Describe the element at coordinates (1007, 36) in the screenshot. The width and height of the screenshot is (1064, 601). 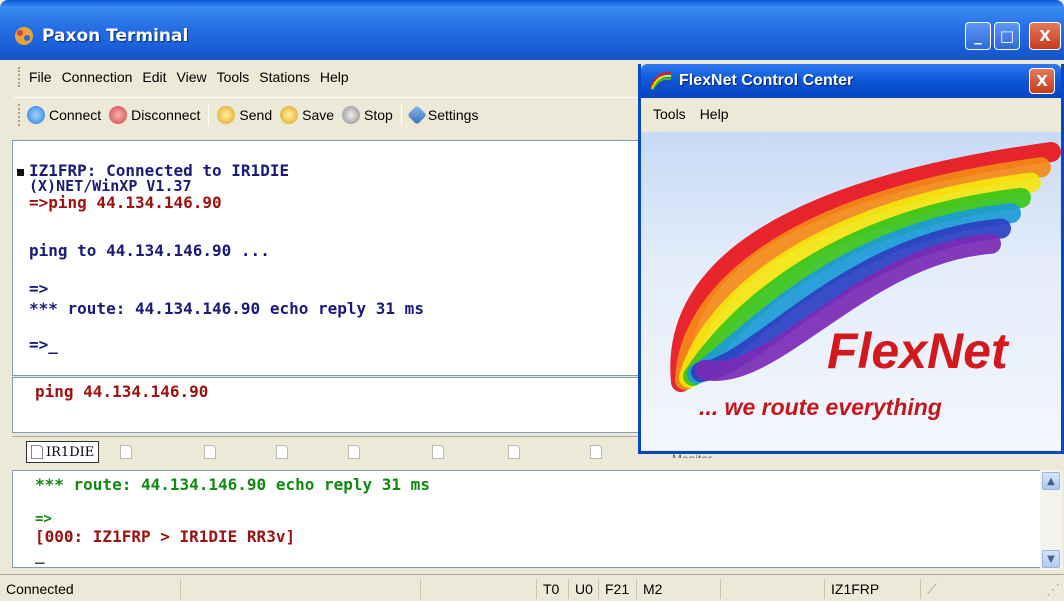
I see `maximize-button: □` at that location.